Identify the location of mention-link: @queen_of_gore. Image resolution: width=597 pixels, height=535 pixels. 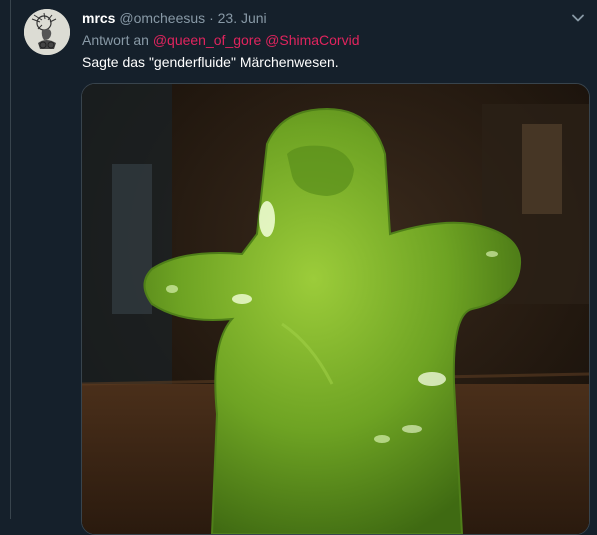
(207, 40).